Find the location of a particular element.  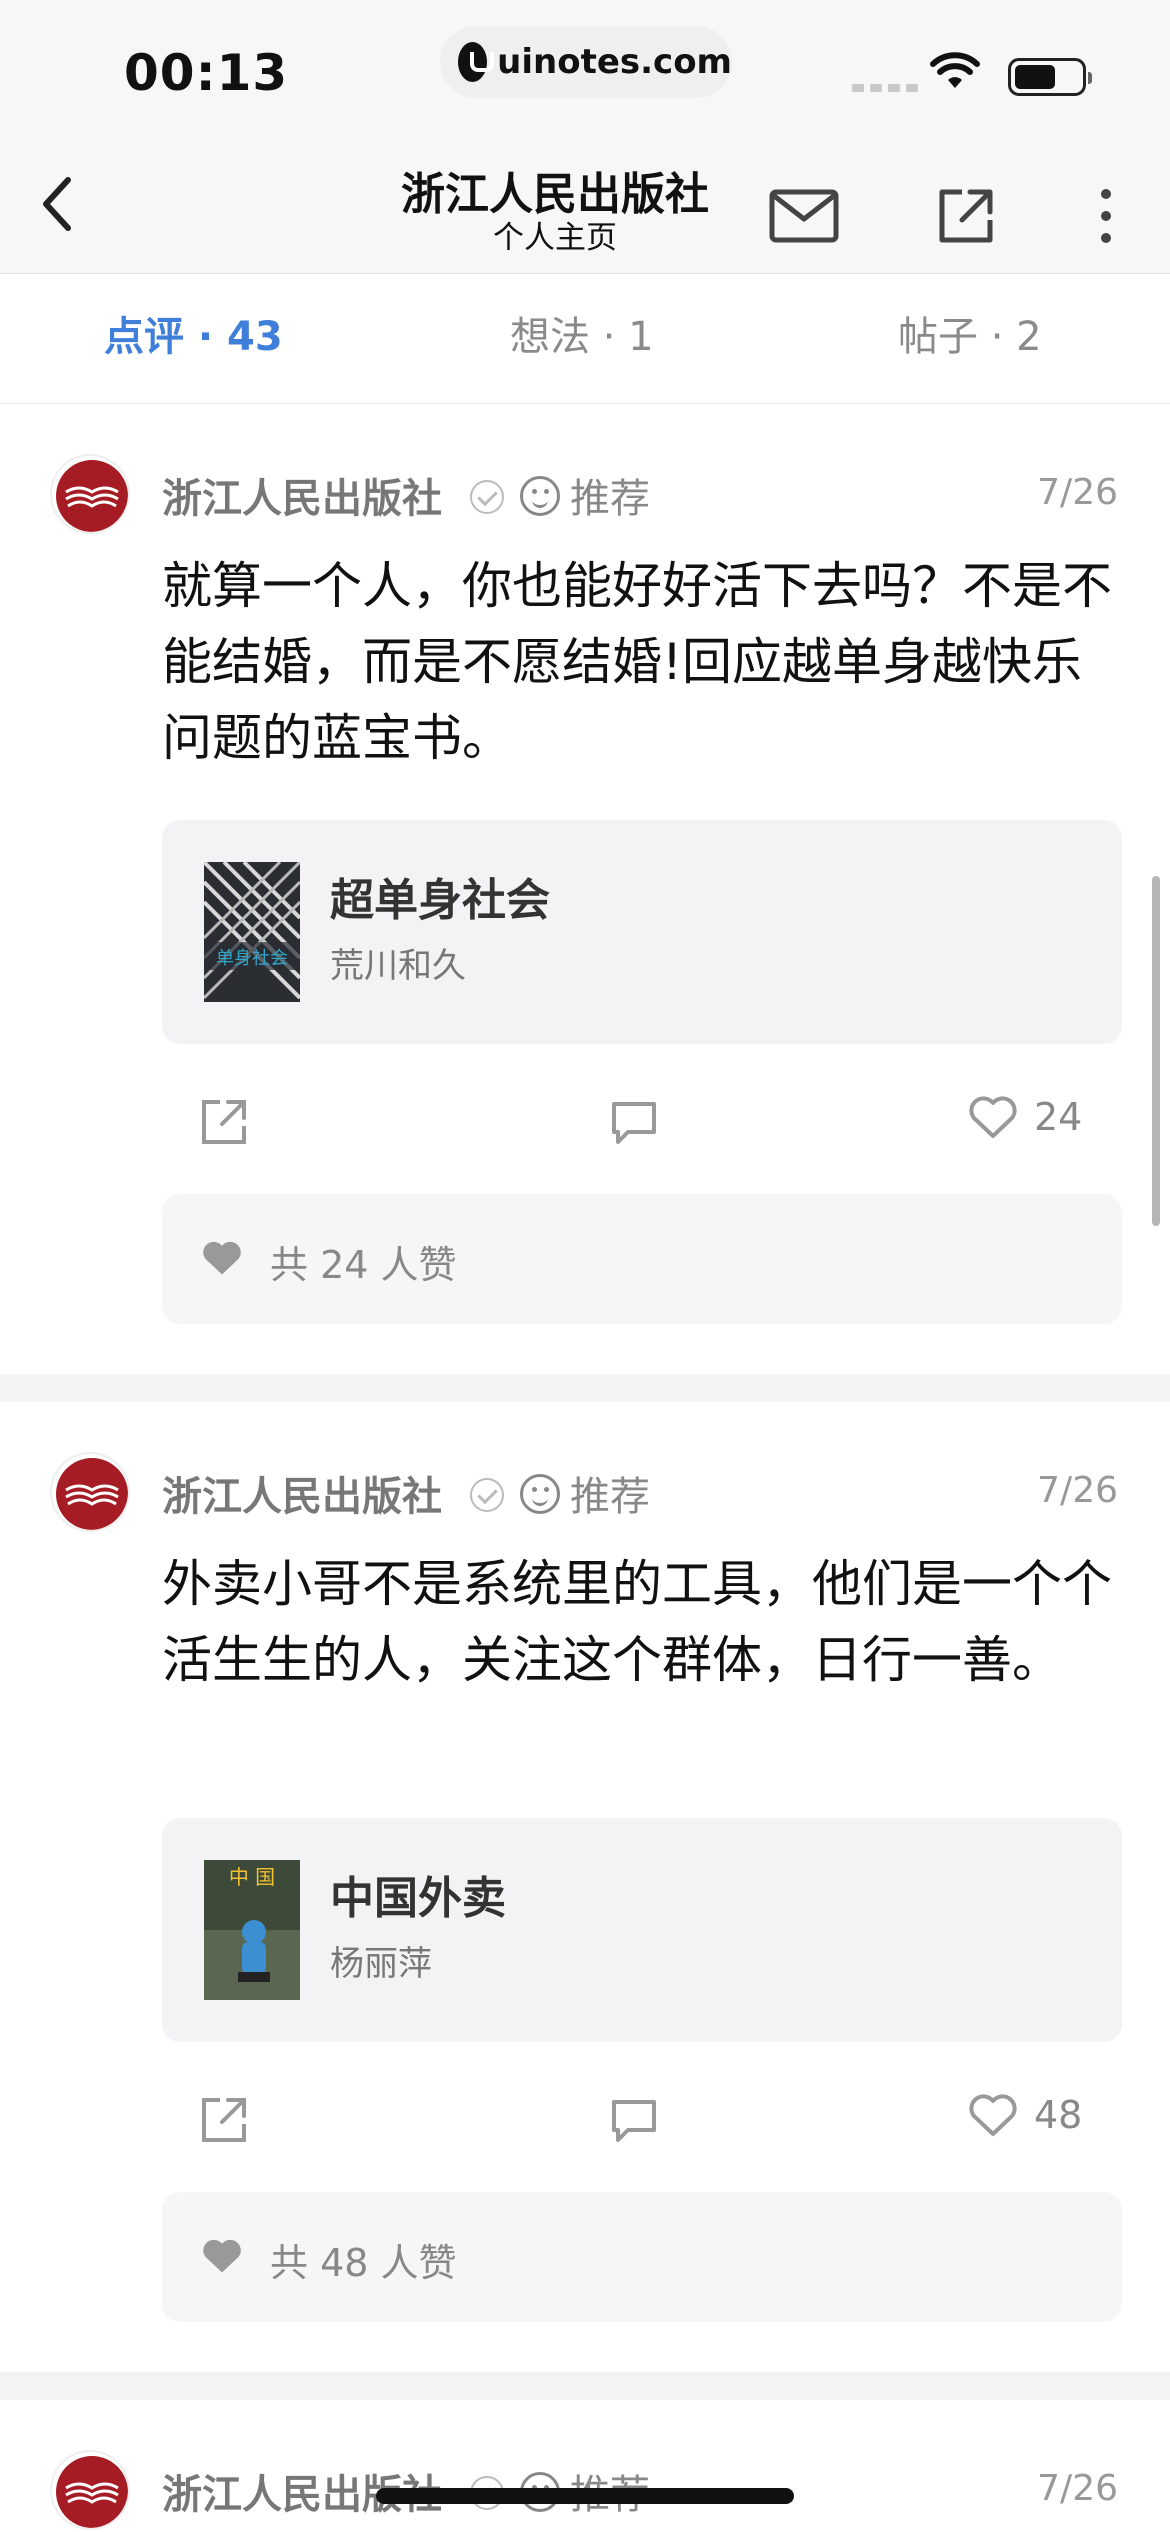

tab-bar: 点评 · 43 想法 · 1 帖子 · 2 is located at coordinates (585, 339).